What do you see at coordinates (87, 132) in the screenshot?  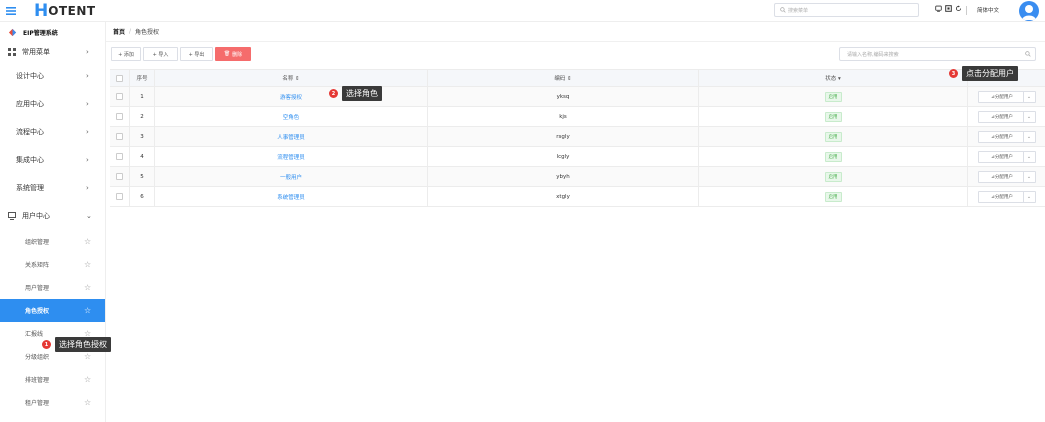 I see `chevron-right-icon: ›` at bounding box center [87, 132].